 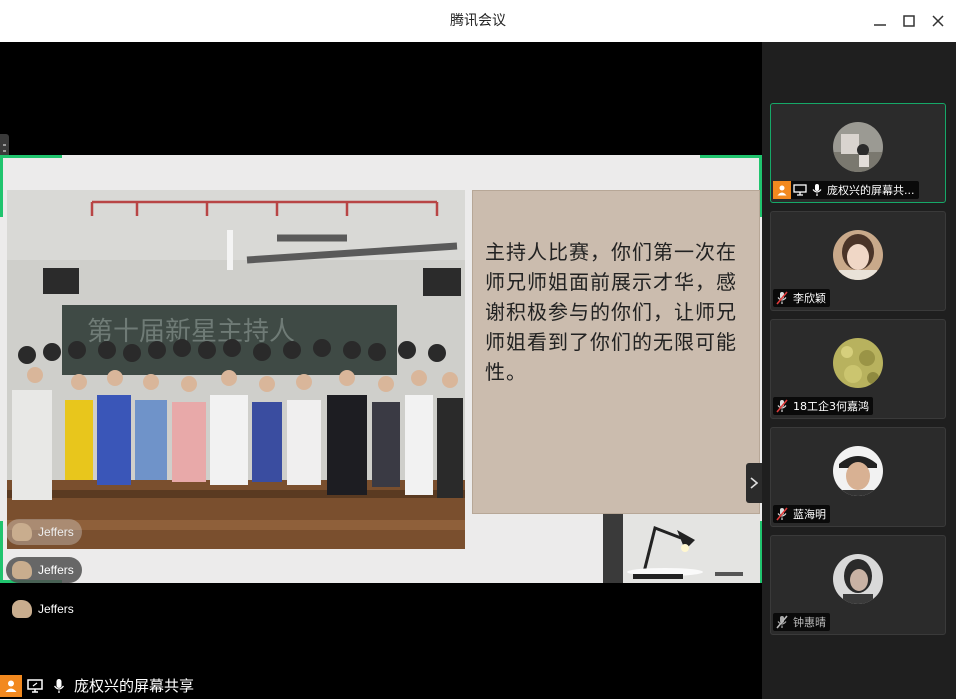 What do you see at coordinates (809, 514) in the screenshot?
I see `participant-name: 蓝海明` at bounding box center [809, 514].